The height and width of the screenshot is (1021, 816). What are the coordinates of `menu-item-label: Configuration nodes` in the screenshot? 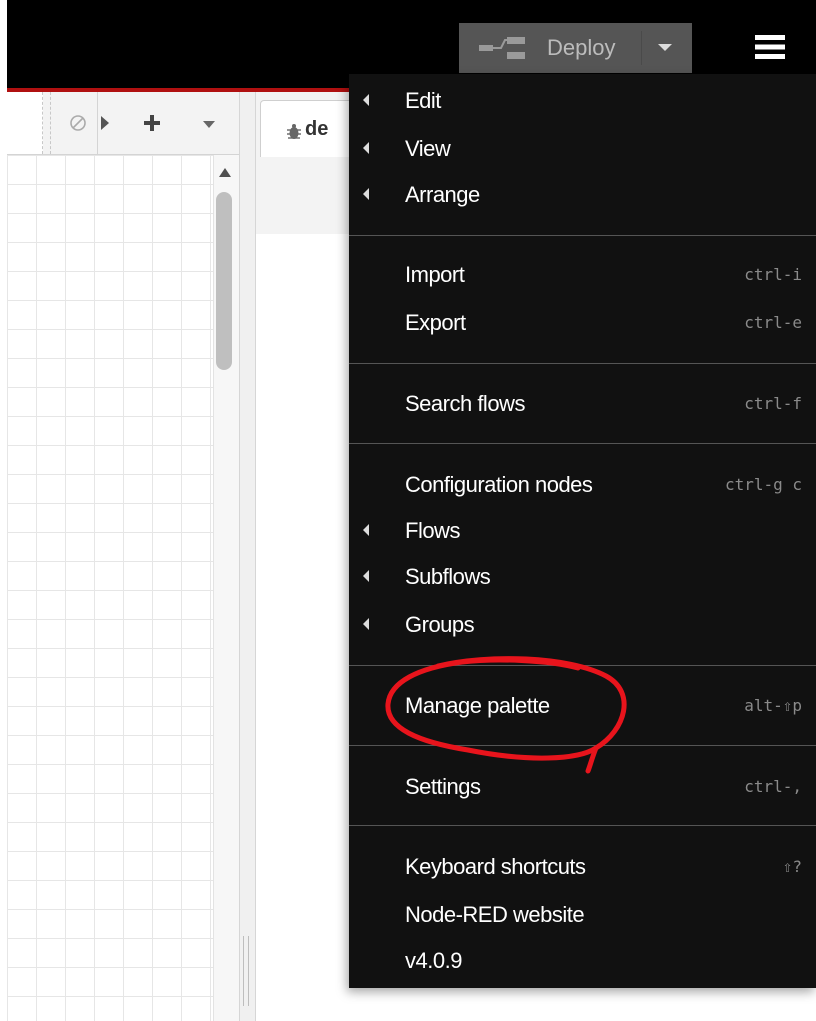 It's located at (499, 484).